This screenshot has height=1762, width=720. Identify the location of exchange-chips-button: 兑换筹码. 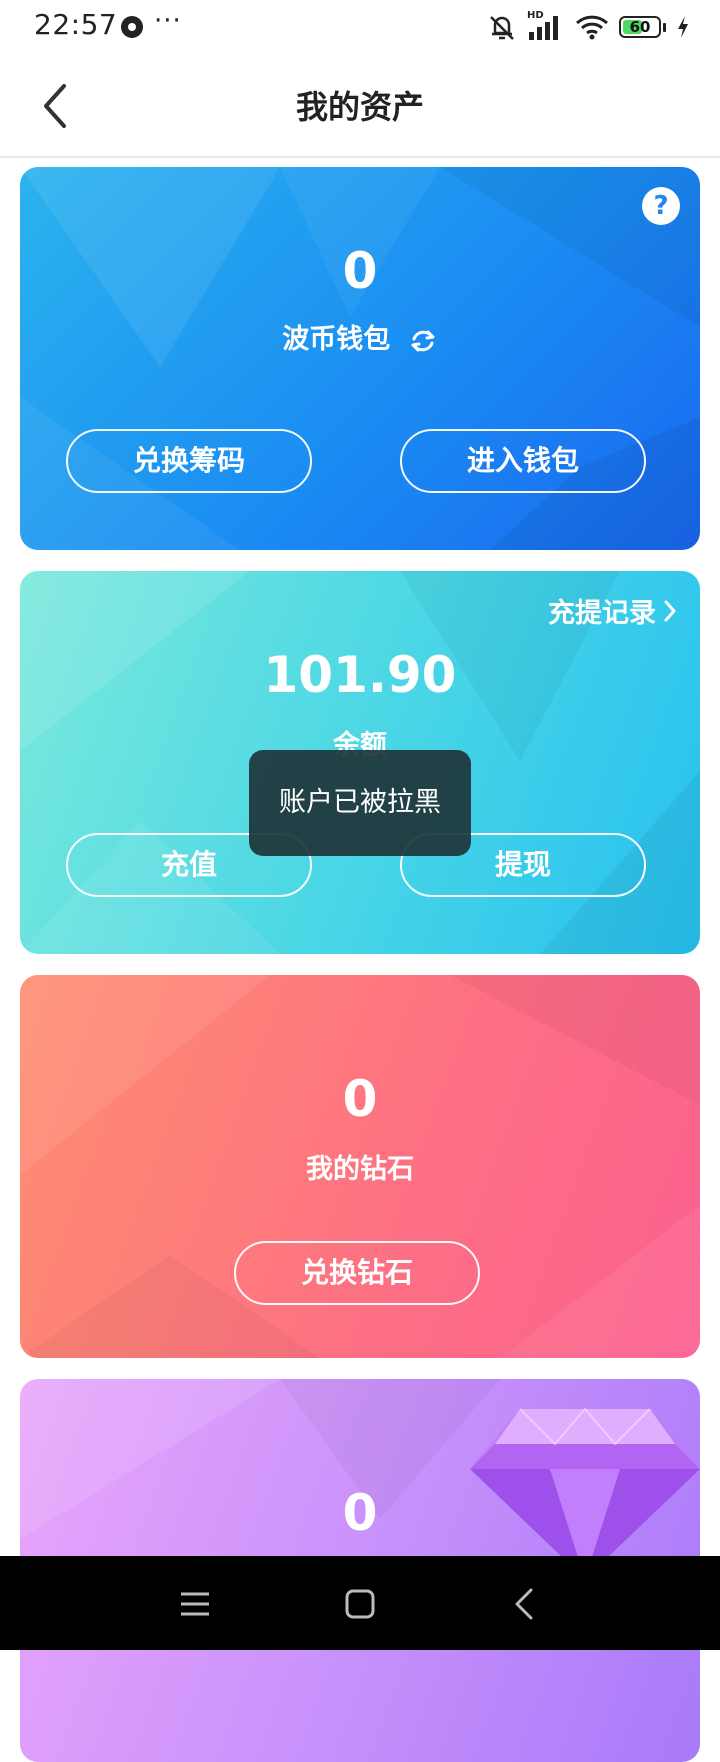
(189, 461).